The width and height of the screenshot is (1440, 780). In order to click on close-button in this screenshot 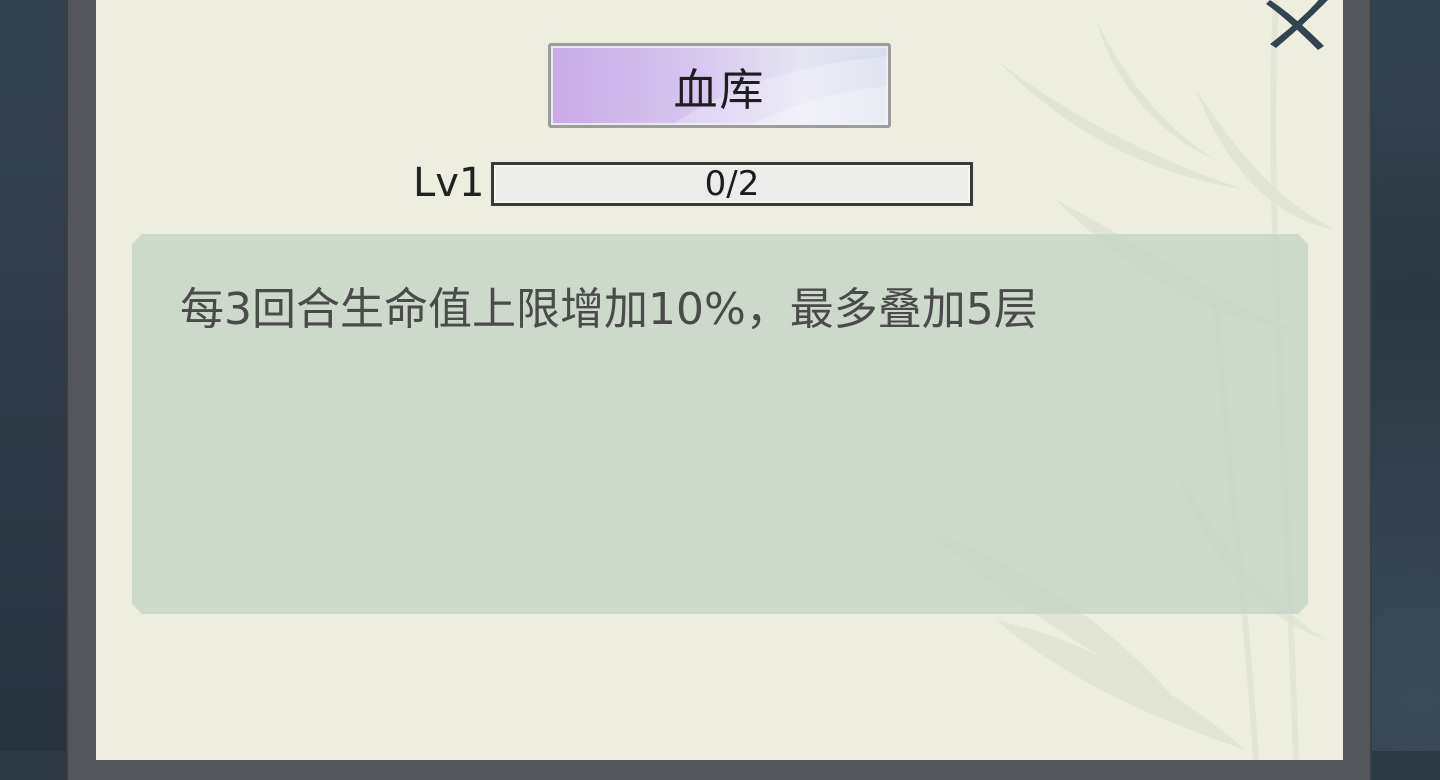, I will do `click(1298, 27)`.